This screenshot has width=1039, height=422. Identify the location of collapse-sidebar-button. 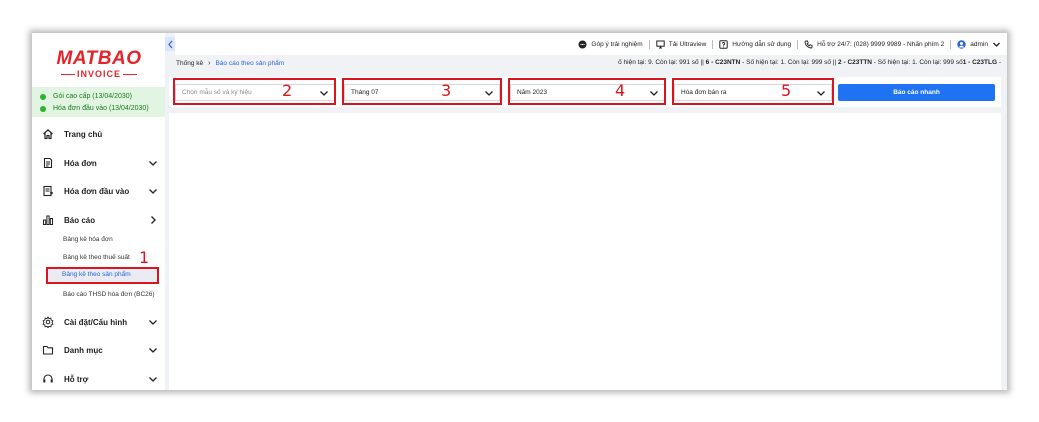
(170, 44).